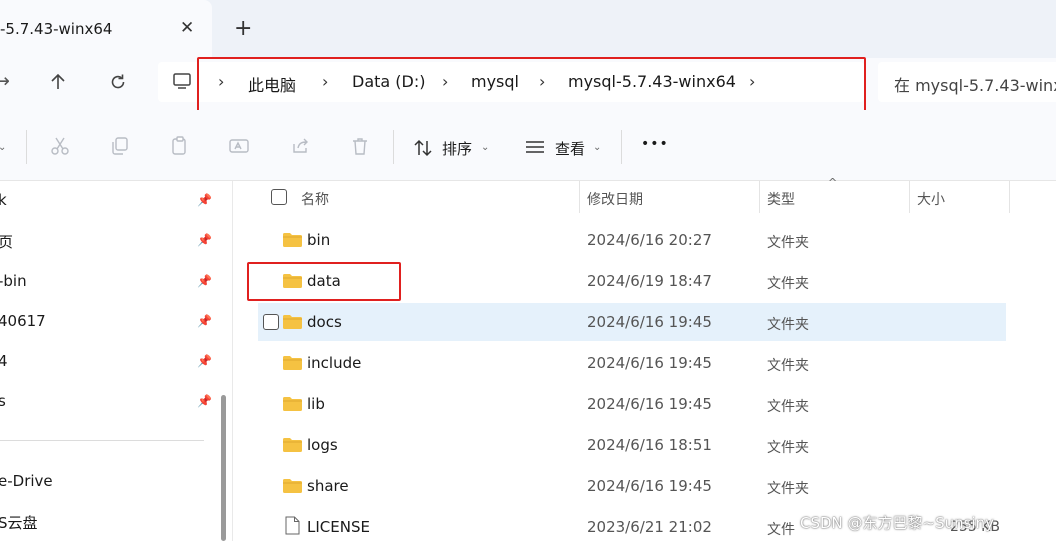 This screenshot has height=546, width=1056. What do you see at coordinates (19, 522) in the screenshot?
I see `cloud-drive-item: S云盘` at bounding box center [19, 522].